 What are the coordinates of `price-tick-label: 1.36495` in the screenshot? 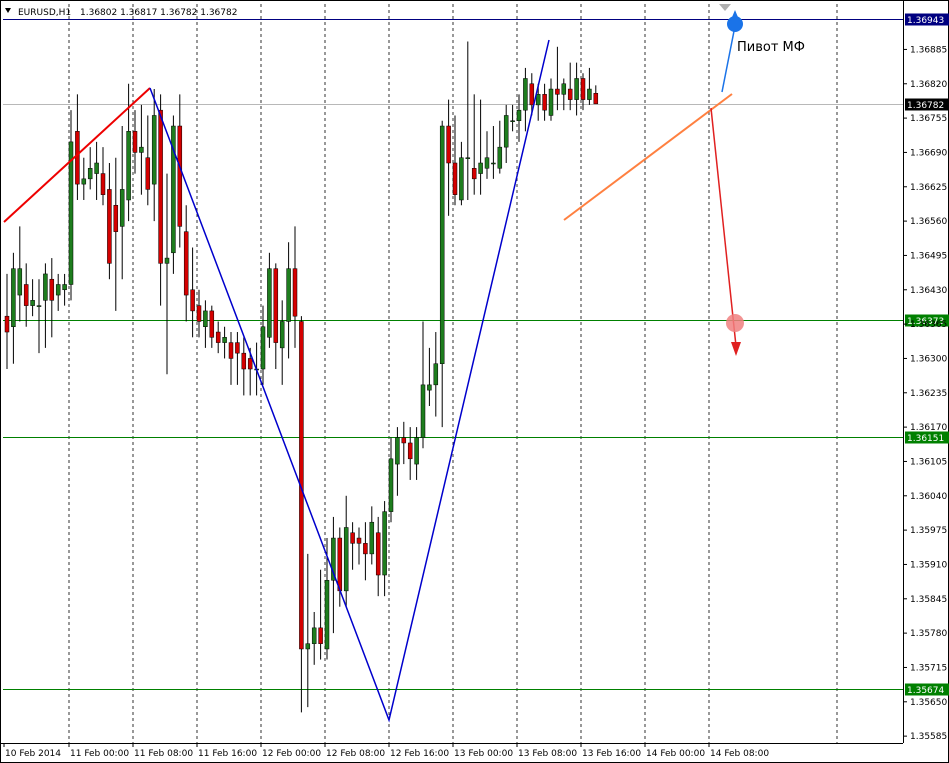 It's located at (928, 256).